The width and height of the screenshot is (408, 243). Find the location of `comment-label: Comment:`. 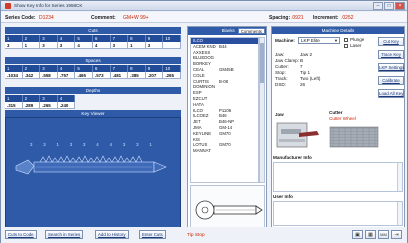

comment-label: Comment: is located at coordinates (103, 18).